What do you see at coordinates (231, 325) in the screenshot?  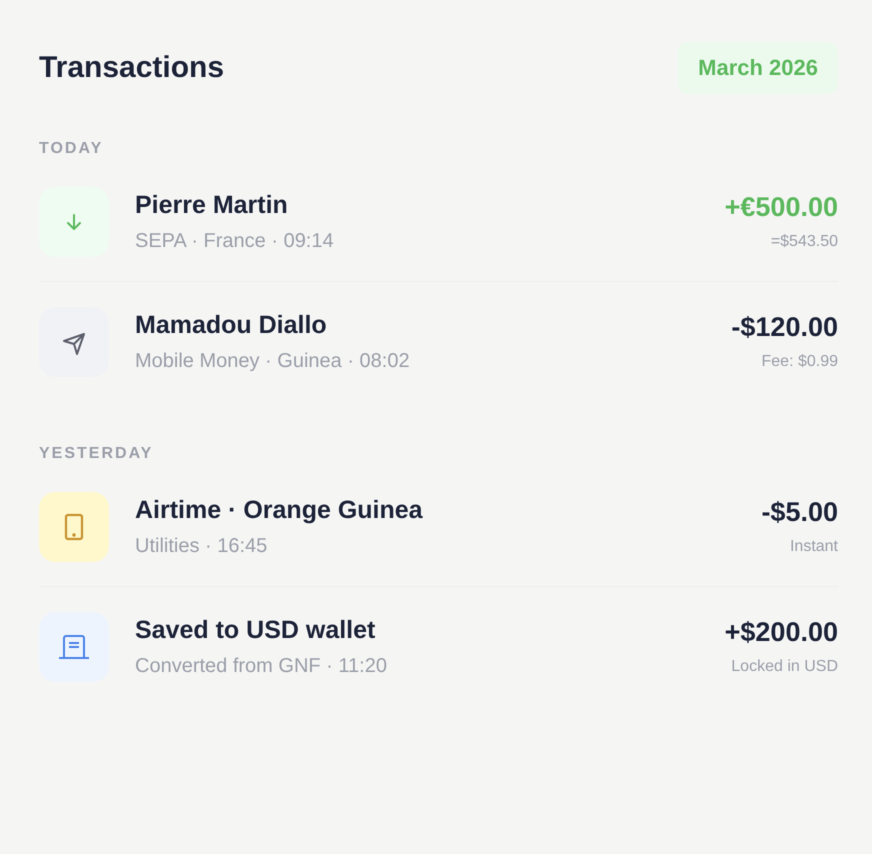 I see `transaction-name: Mamadou Diallo` at bounding box center [231, 325].